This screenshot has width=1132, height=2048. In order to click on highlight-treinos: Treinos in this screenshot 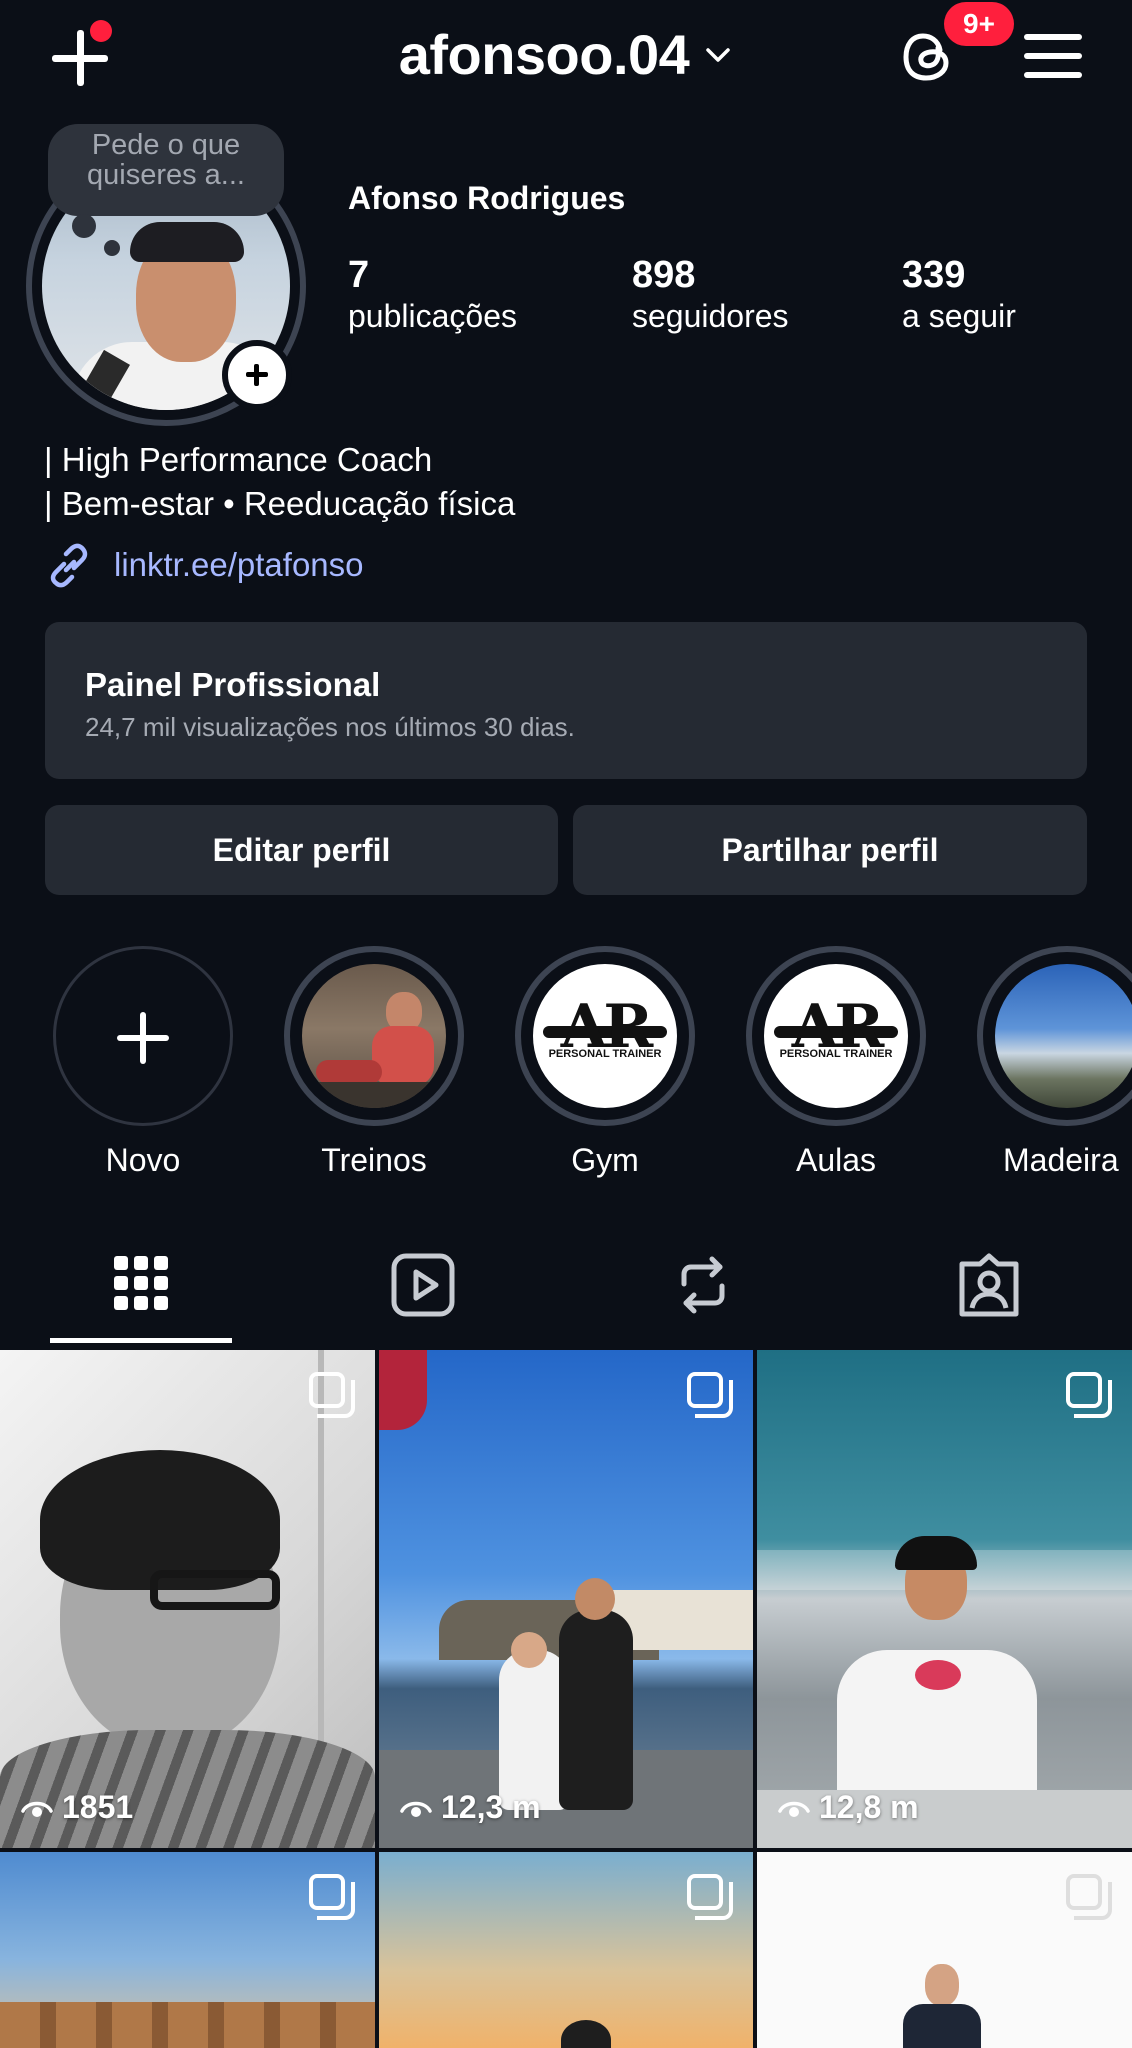, I will do `click(374, 1062)`.